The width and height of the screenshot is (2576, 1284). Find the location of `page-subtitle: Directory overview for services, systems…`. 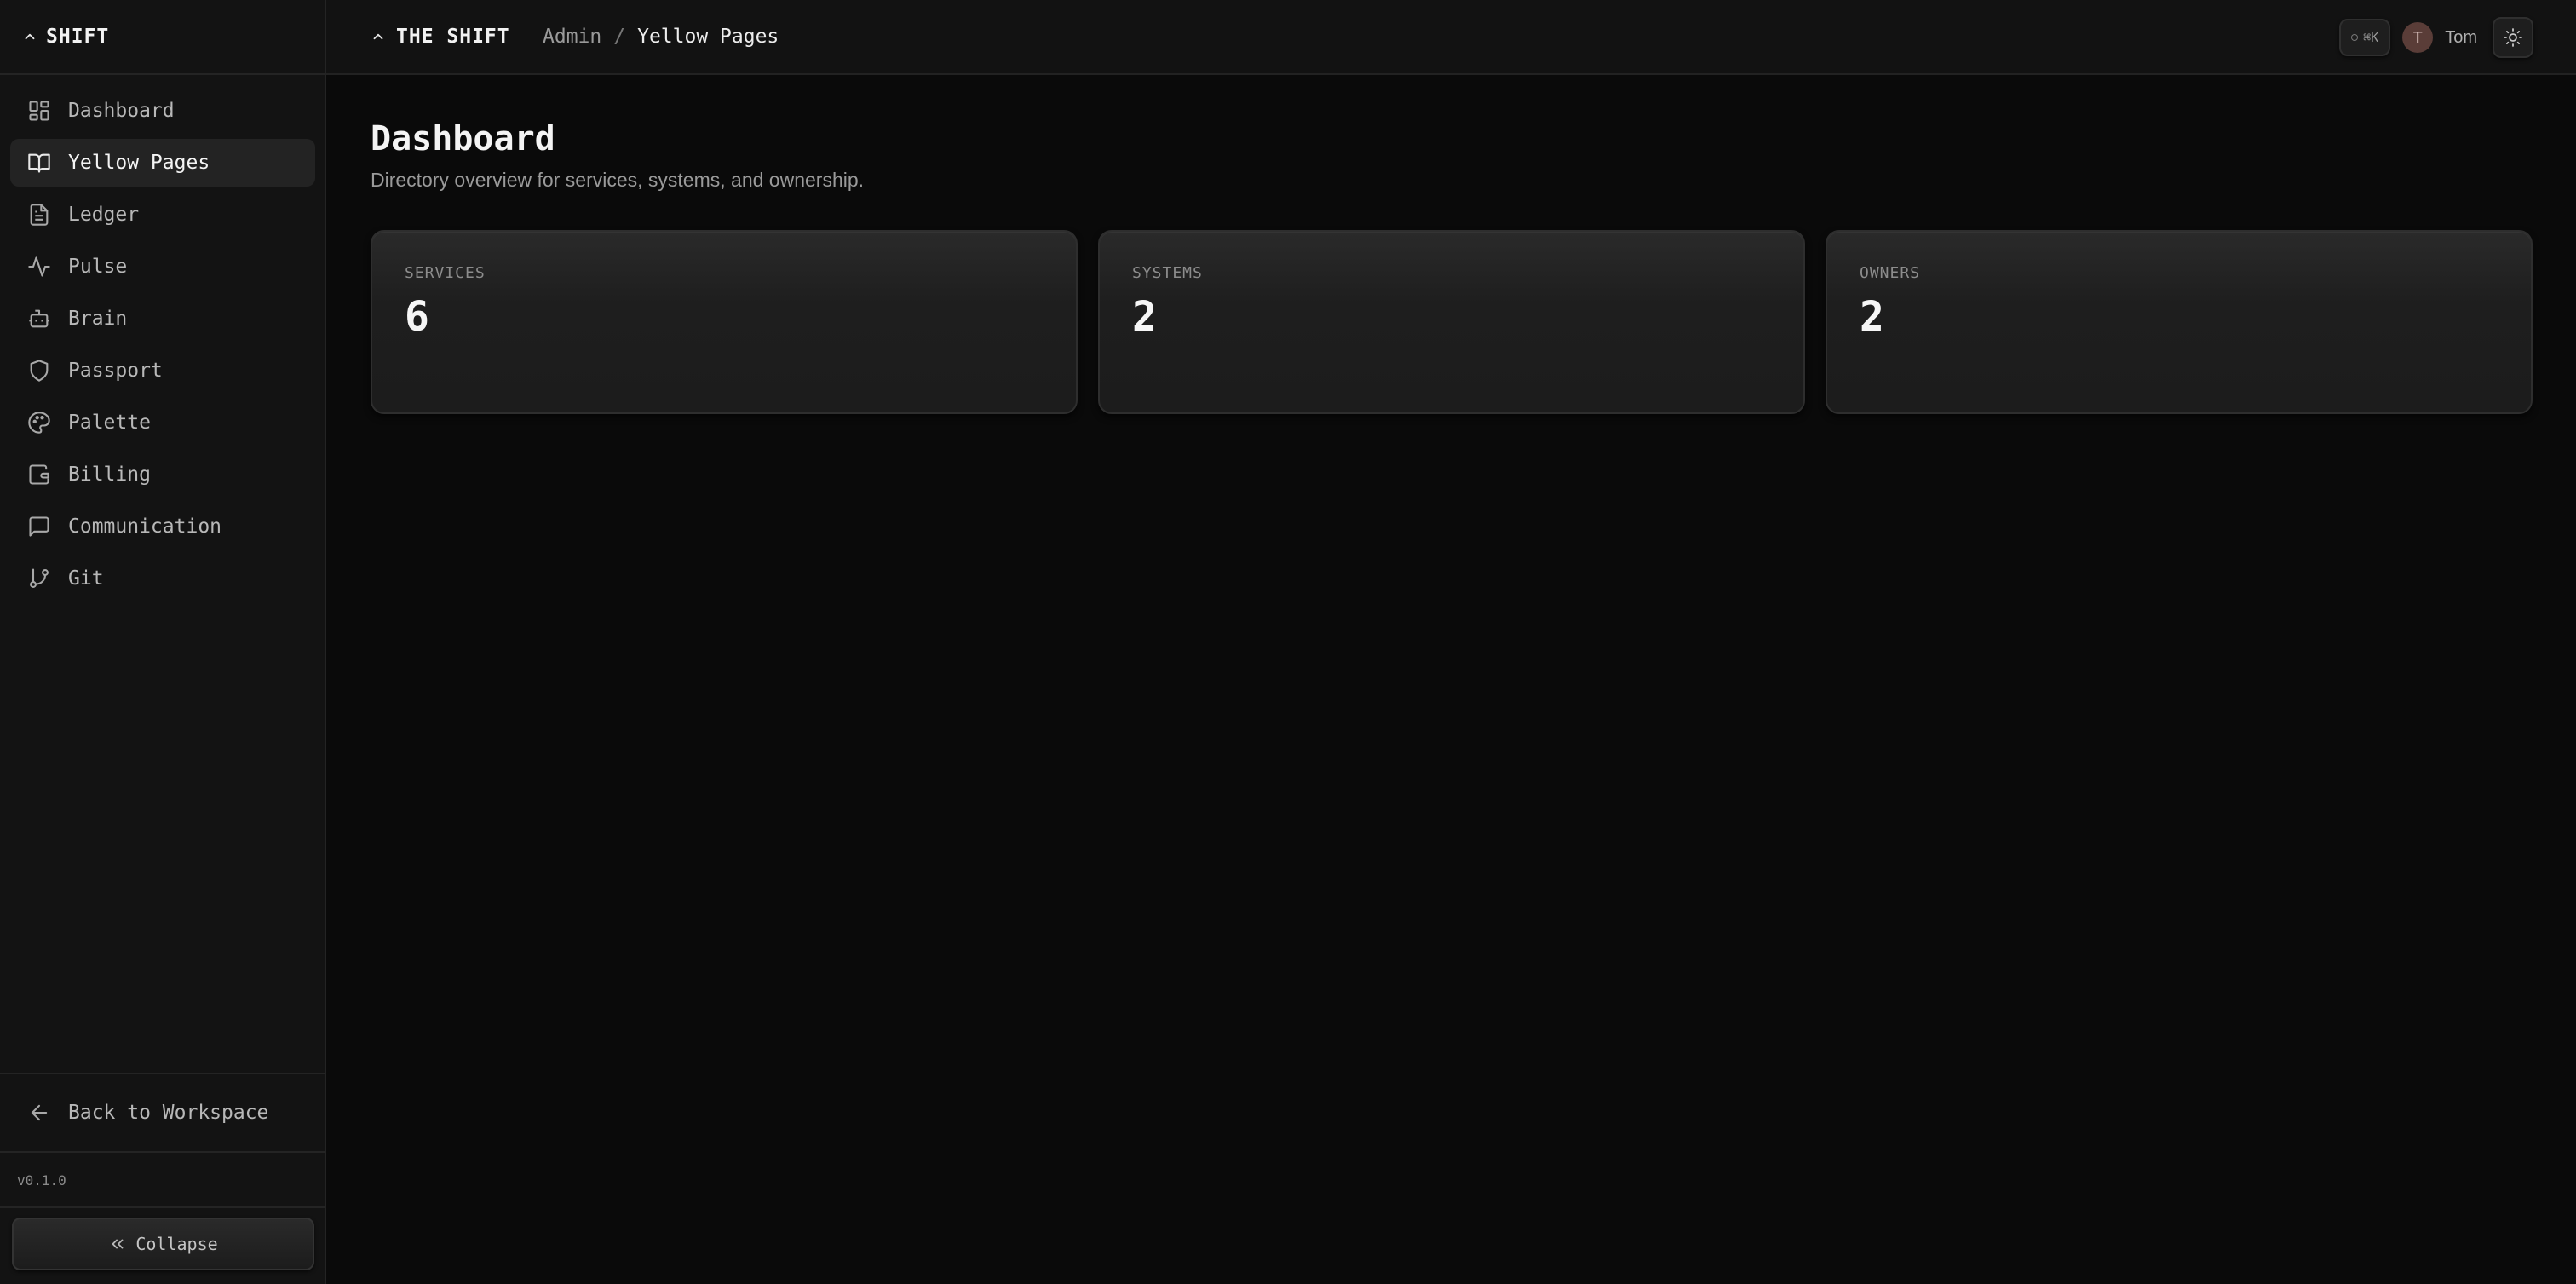

page-subtitle: Directory overview for services, systems… is located at coordinates (618, 180).